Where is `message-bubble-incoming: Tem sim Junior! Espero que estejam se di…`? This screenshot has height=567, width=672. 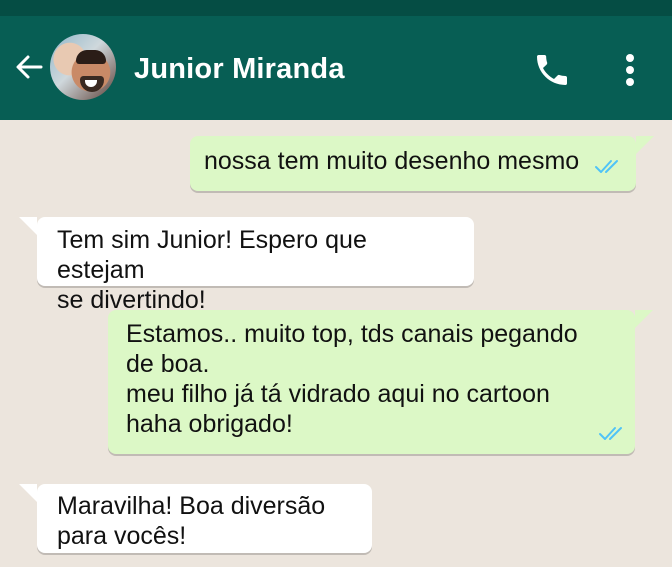 message-bubble-incoming: Tem sim Junior! Espero que estejam se di… is located at coordinates (246, 265).